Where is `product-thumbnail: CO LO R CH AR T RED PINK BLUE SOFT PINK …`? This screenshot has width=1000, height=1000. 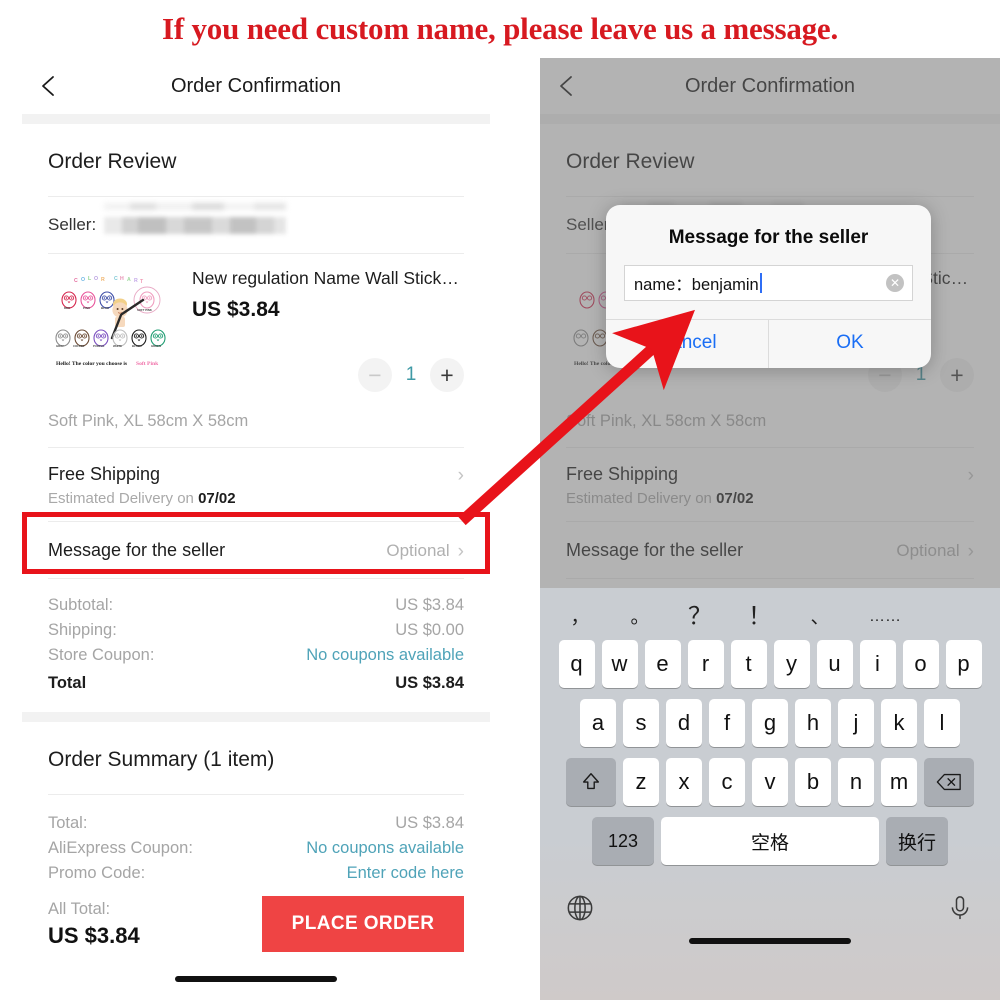
product-thumbnail: CO LO R CH AR T RED PINK BLUE SOFT PINK … is located at coordinates (113, 328).